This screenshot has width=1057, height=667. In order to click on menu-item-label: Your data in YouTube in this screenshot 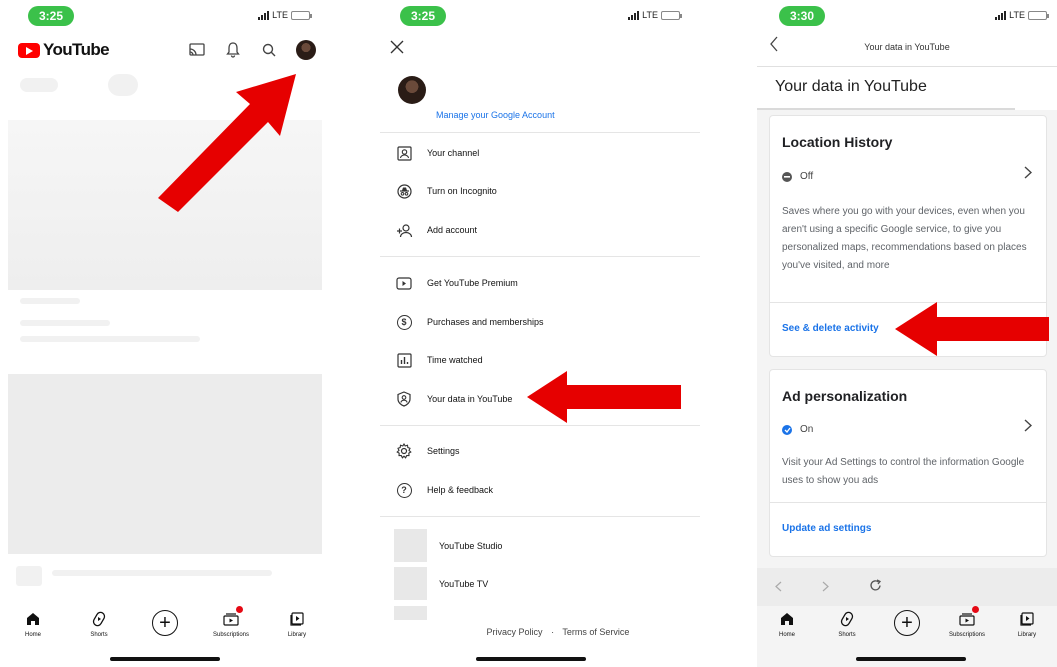, I will do `click(470, 399)`.